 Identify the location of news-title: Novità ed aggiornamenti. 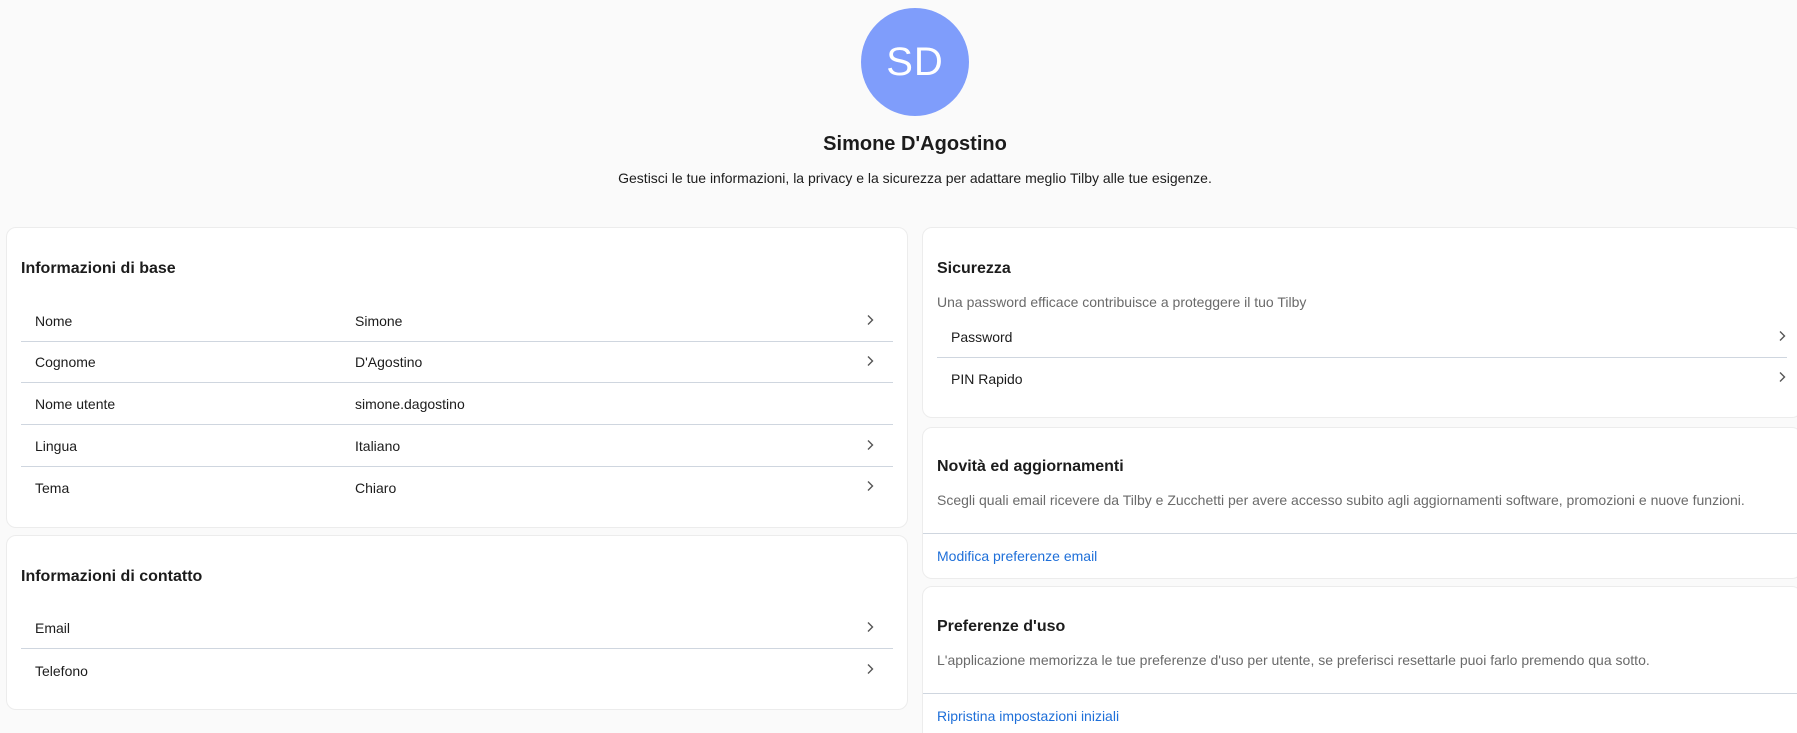
(1030, 466).